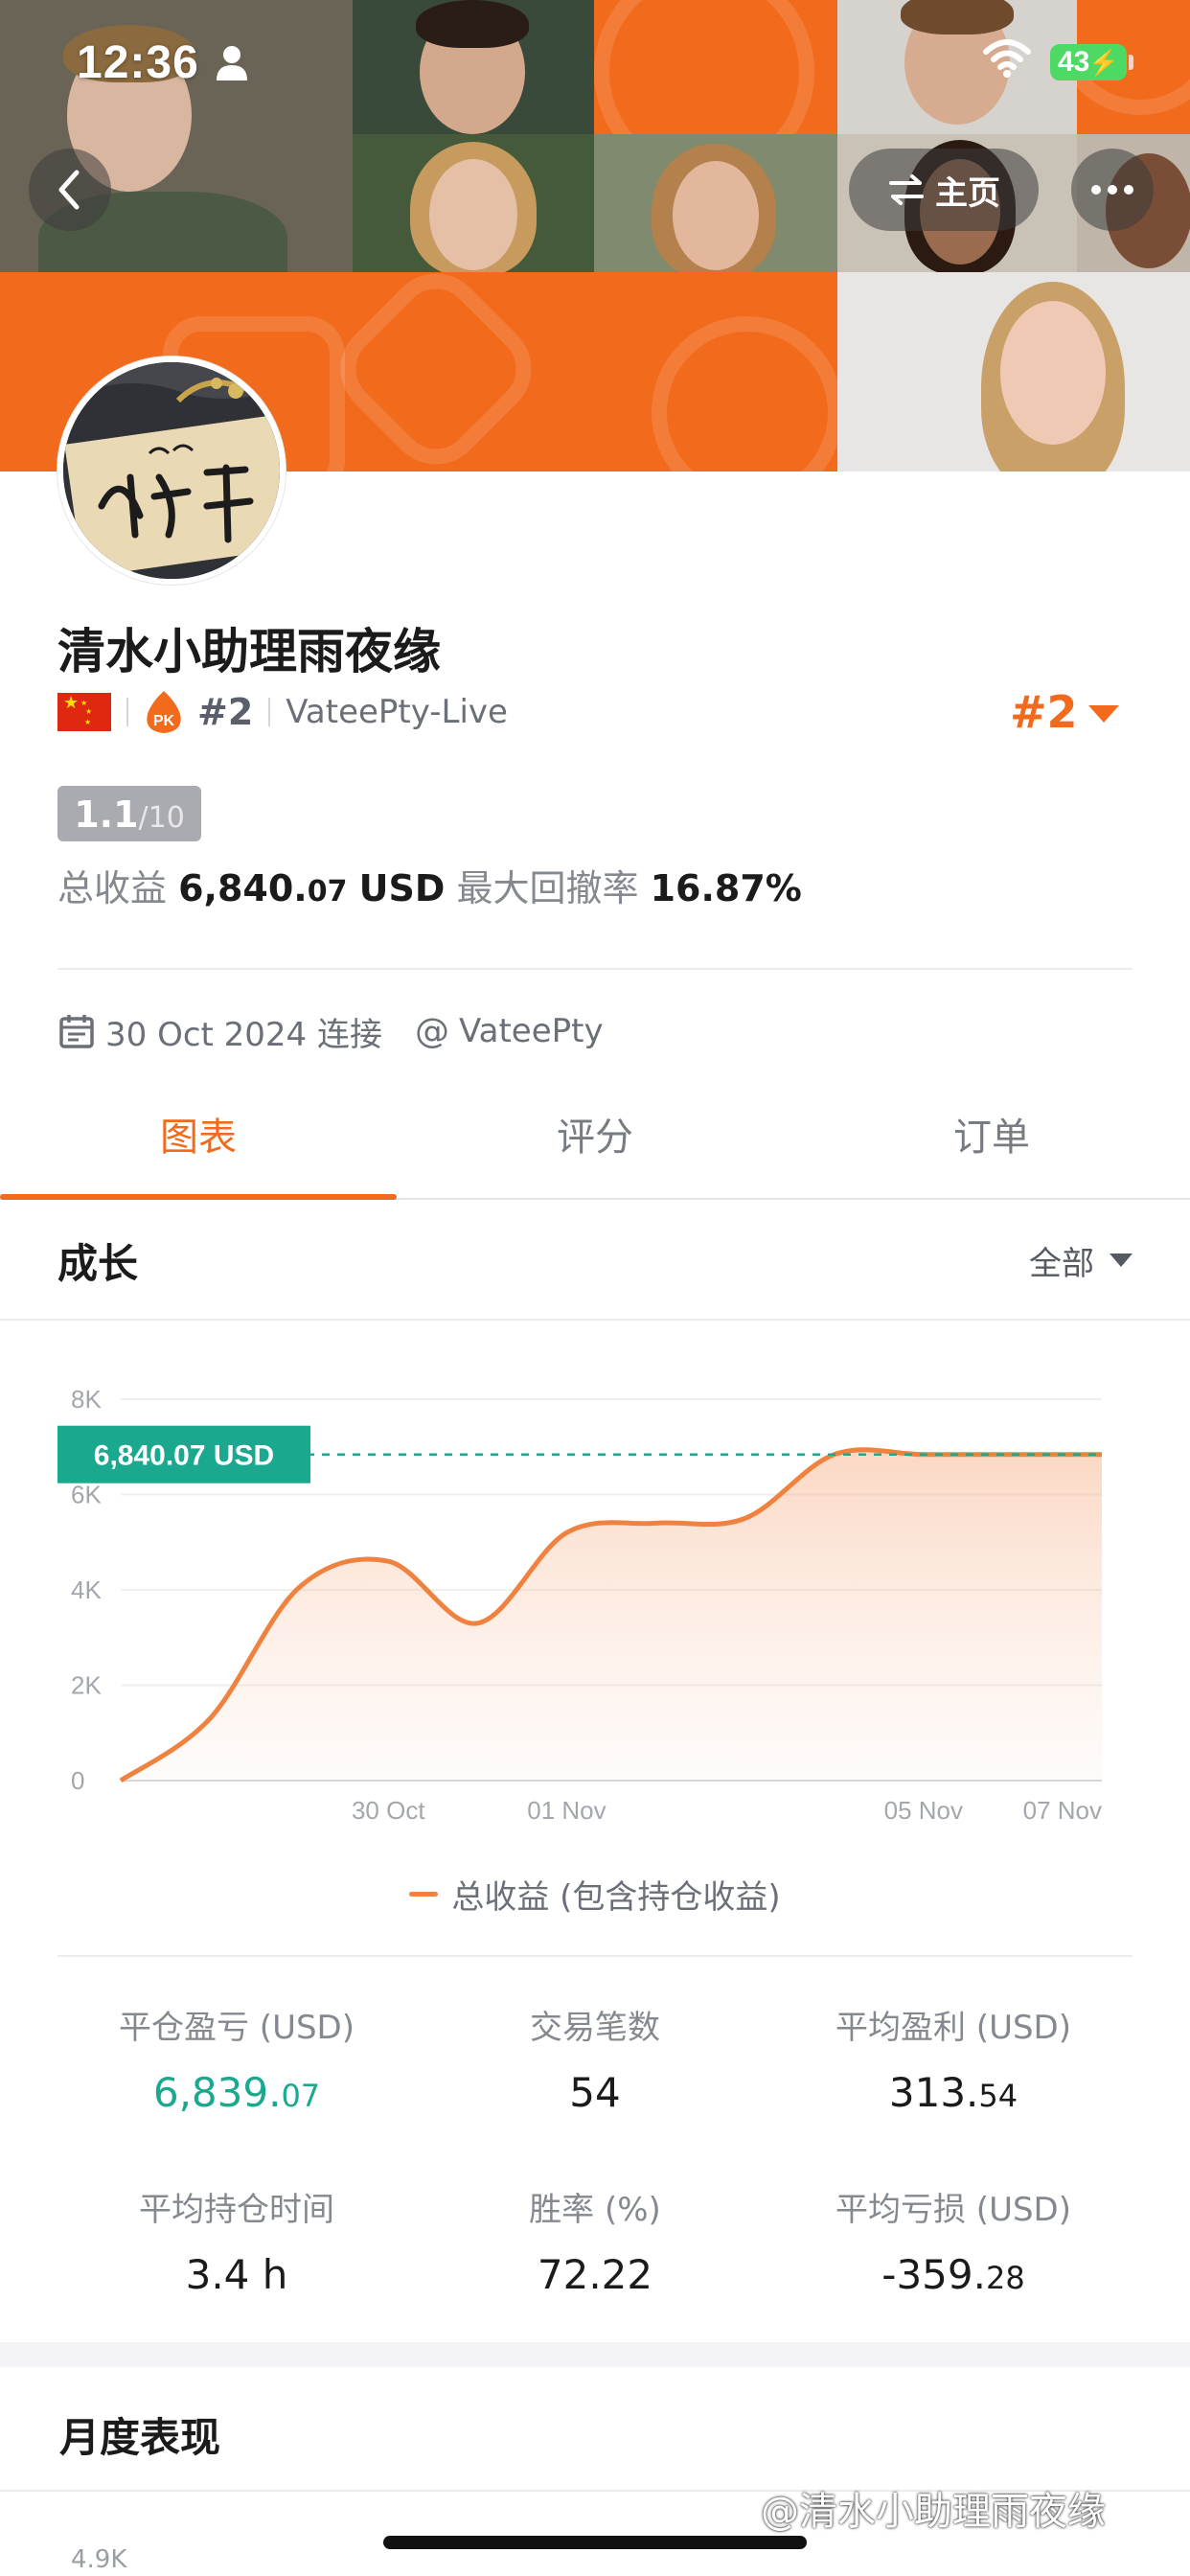 This screenshot has height=2576, width=1190. What do you see at coordinates (1103, 63) in the screenshot?
I see `charging-bolt-icon: ⚡` at bounding box center [1103, 63].